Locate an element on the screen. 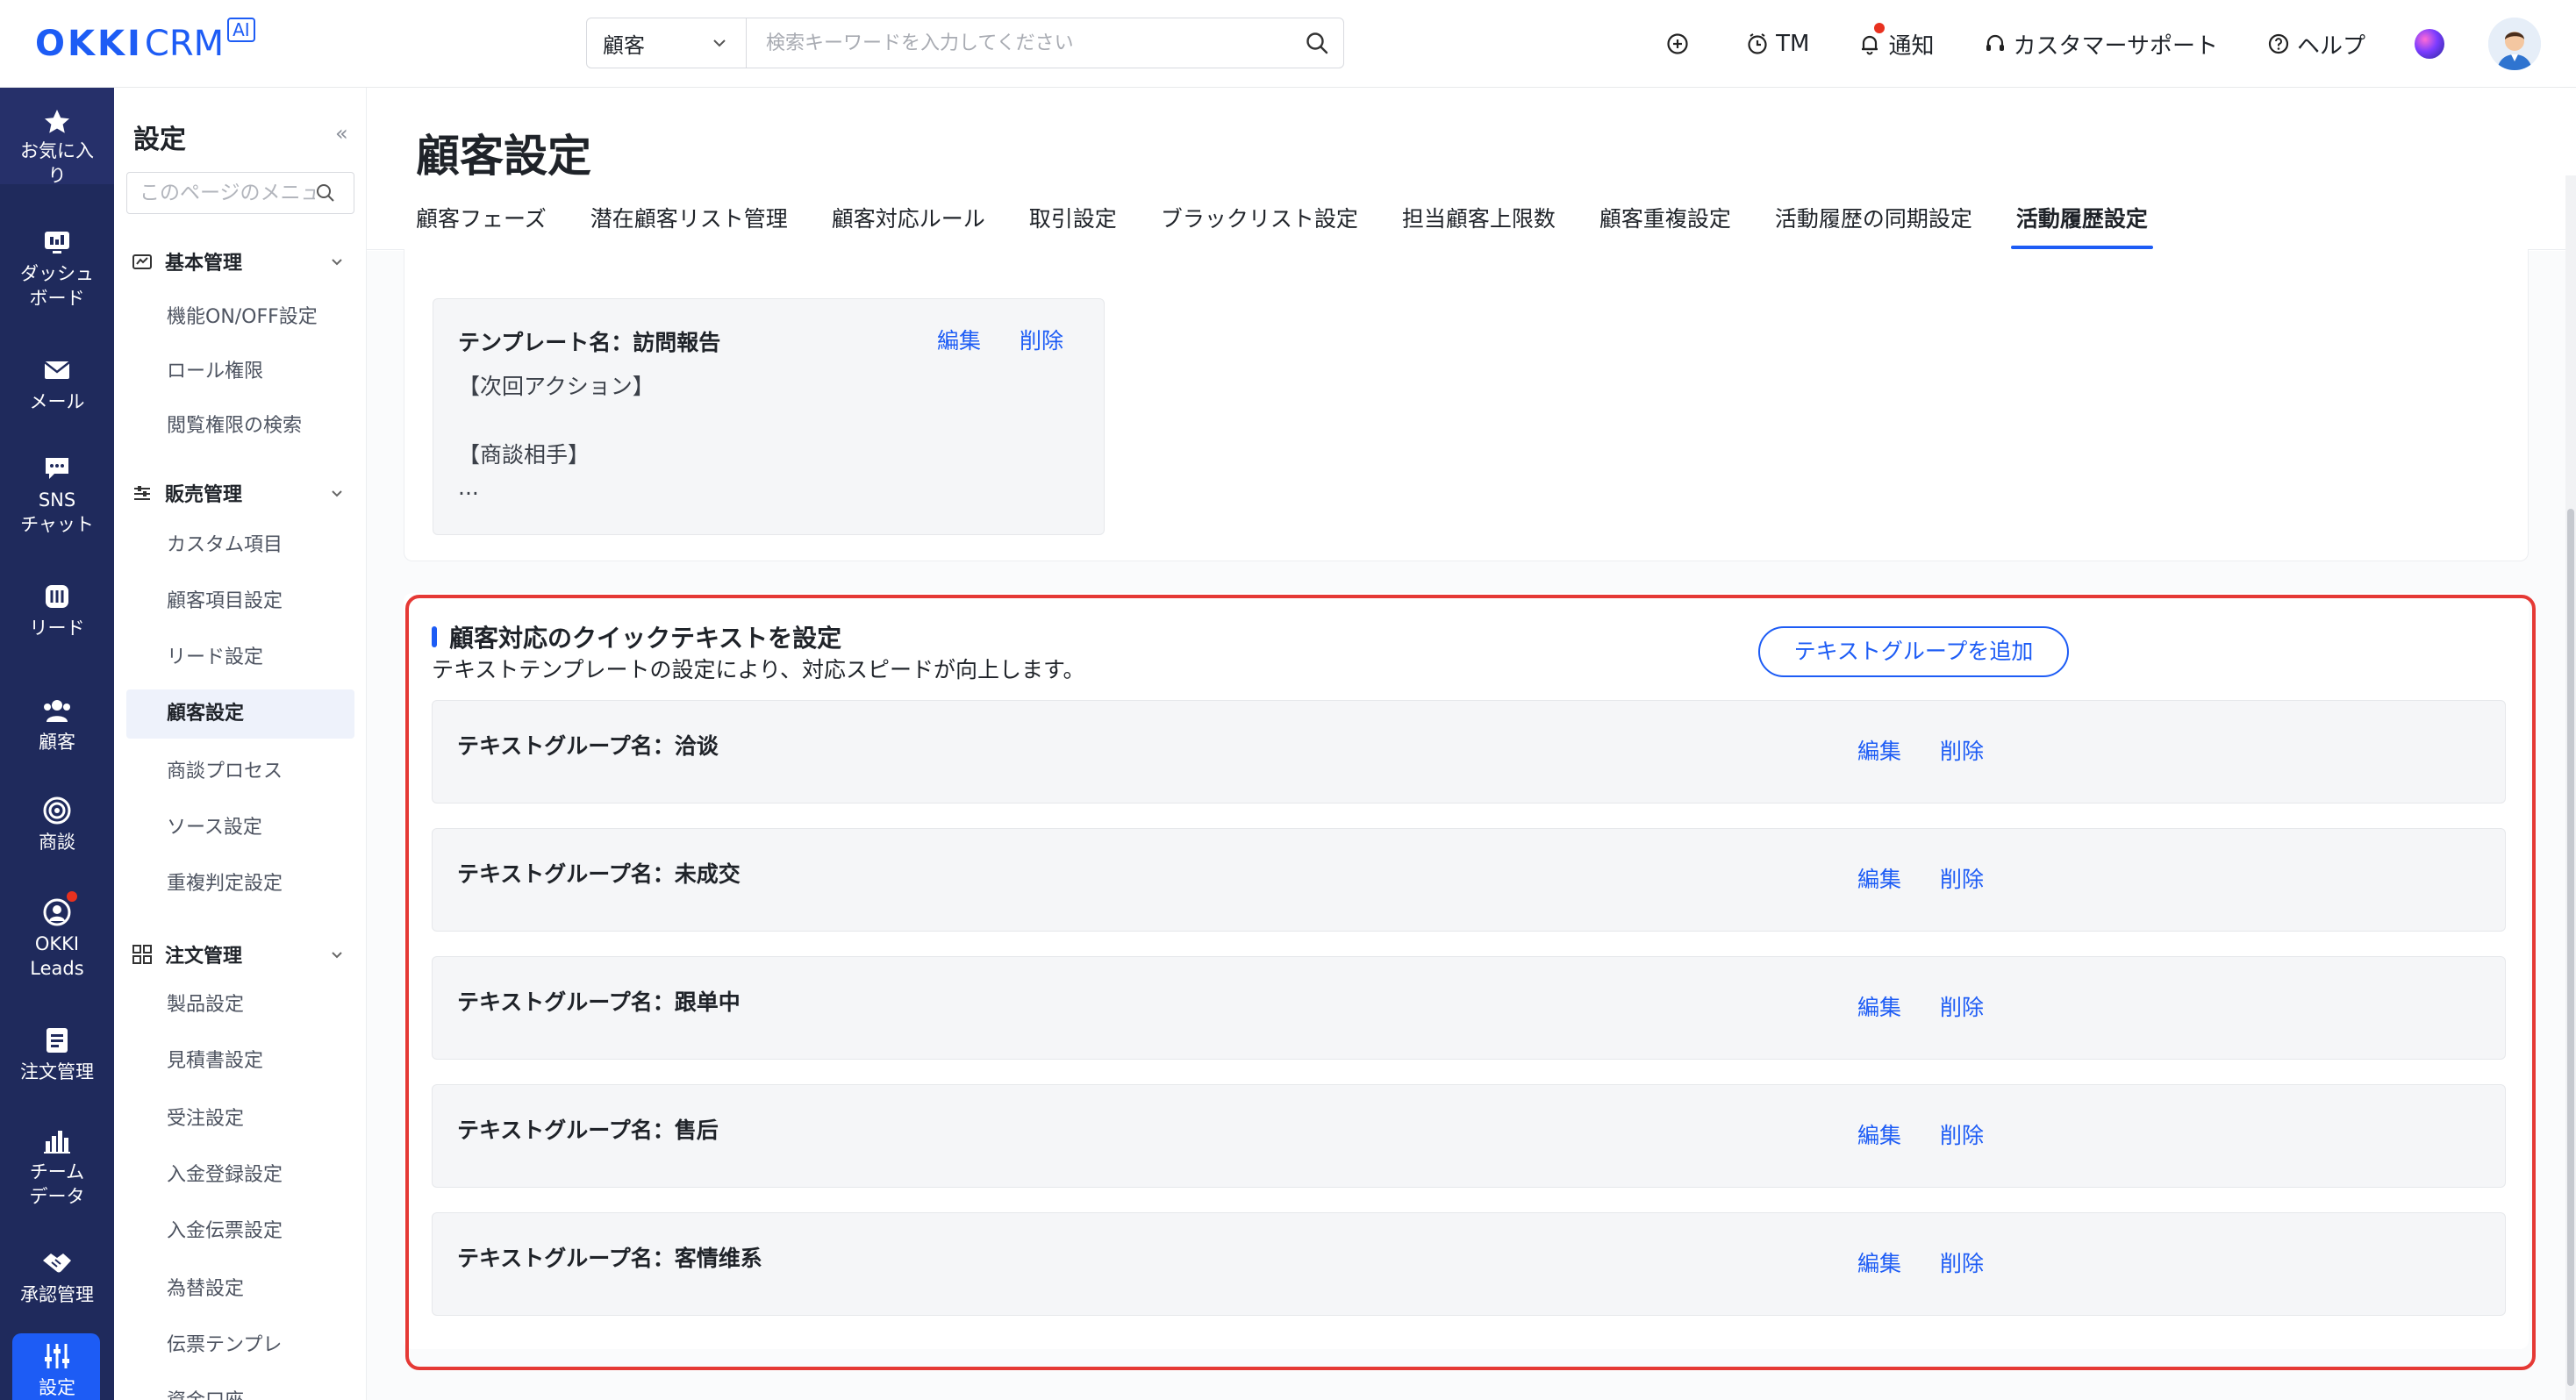 This screenshot has width=2576, height=1400. menu-group-basic: 基本管理 is located at coordinates (242, 261).